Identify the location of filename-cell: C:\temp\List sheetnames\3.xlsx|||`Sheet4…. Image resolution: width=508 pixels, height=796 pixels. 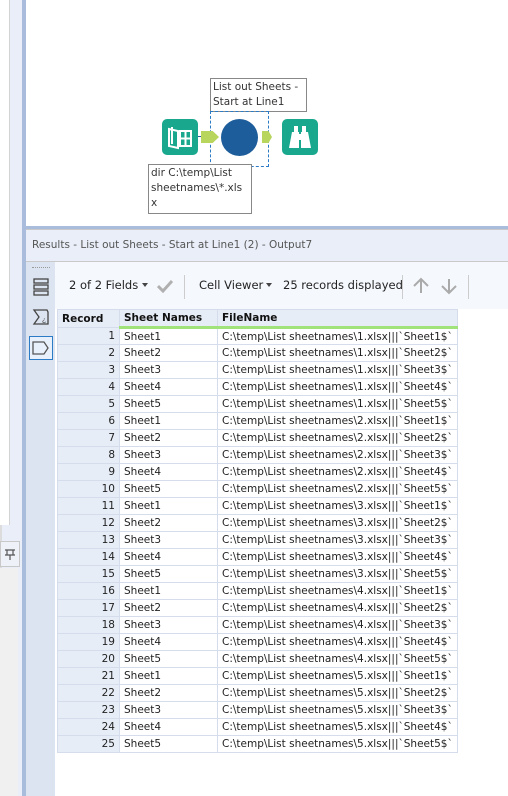
(337, 557).